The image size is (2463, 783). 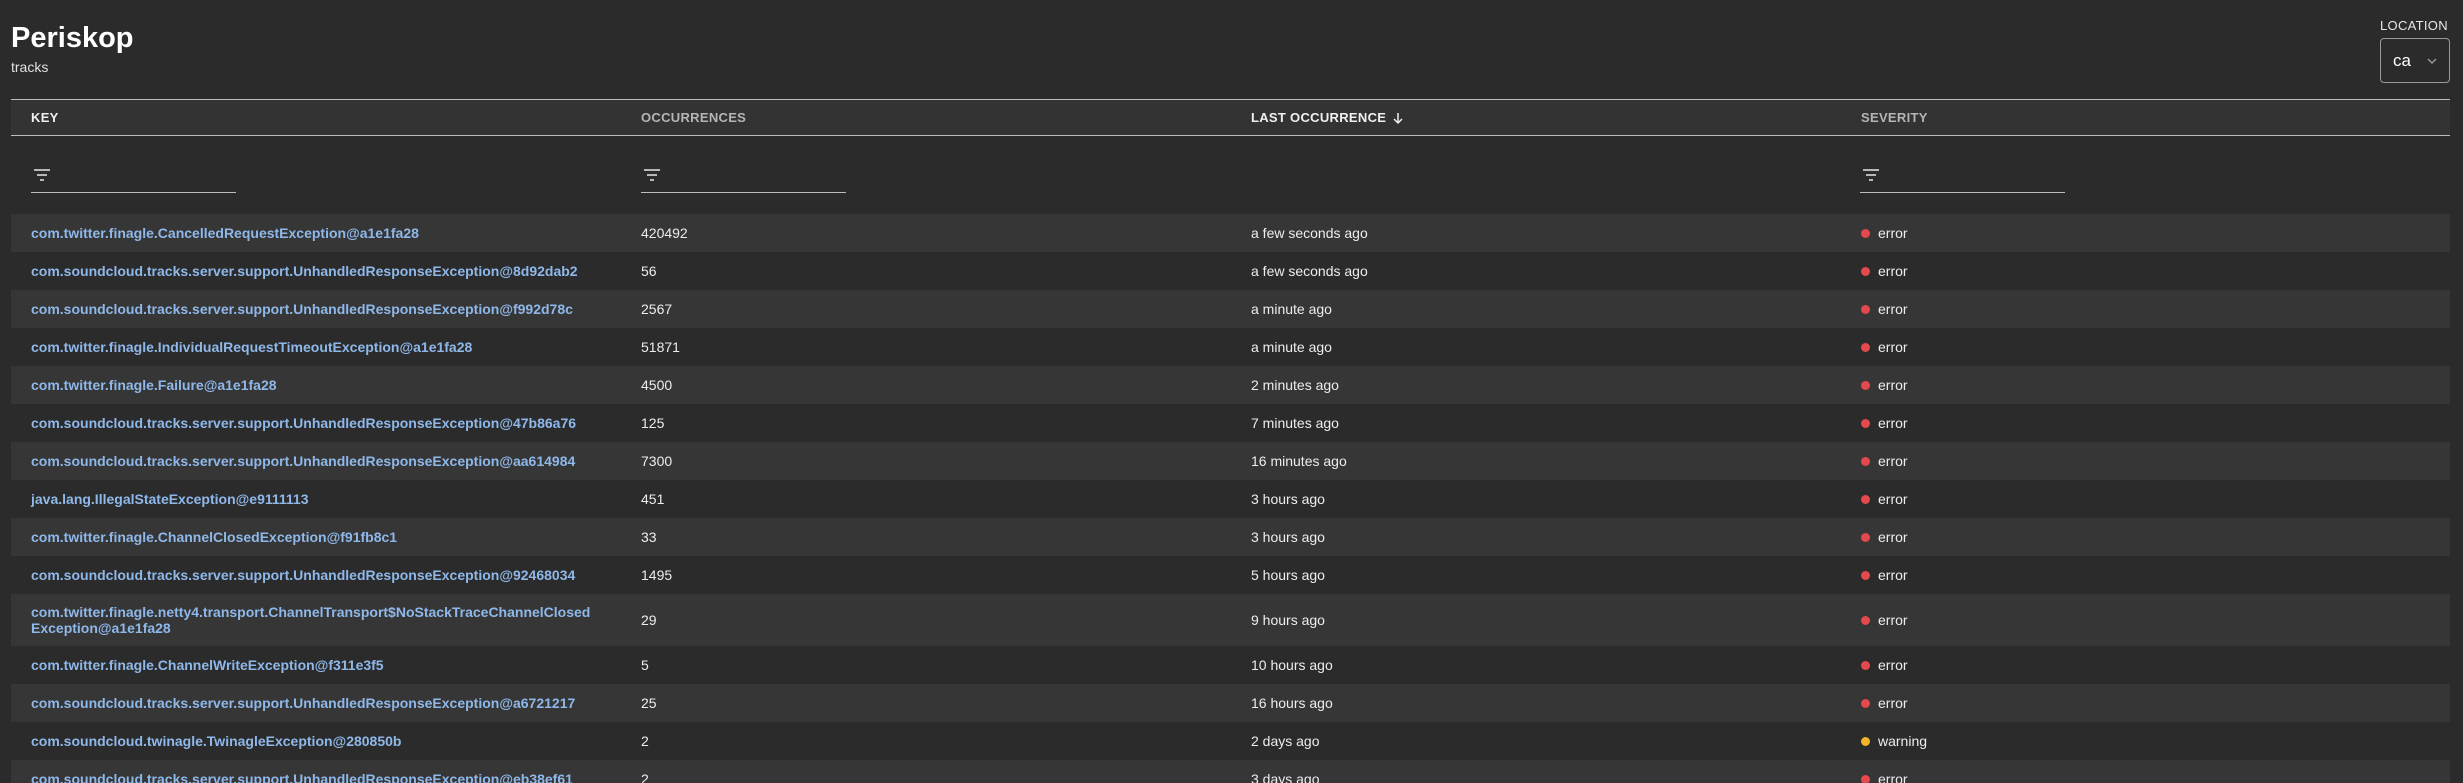 What do you see at coordinates (660, 347) in the screenshot?
I see `occurrences-cell: 51871` at bounding box center [660, 347].